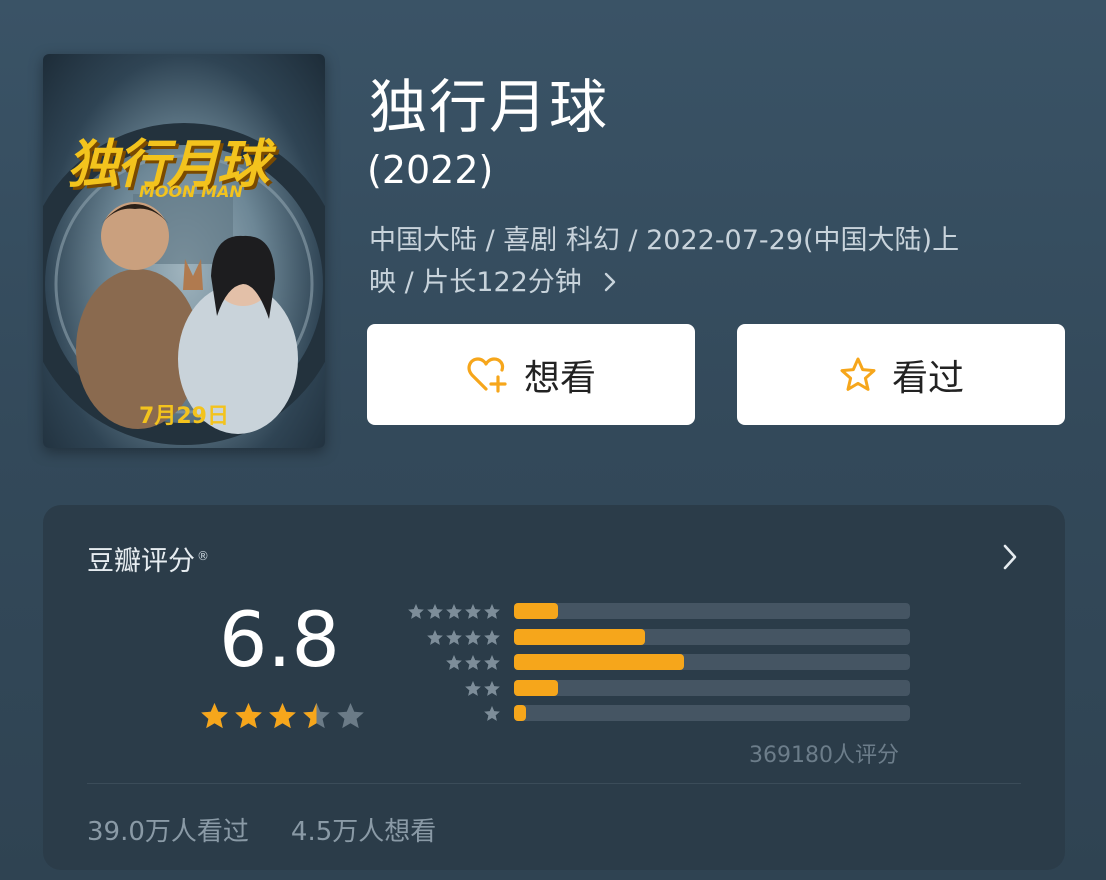  Describe the element at coordinates (141, 561) in the screenshot. I see `rating-label-text: 豆瓣评分` at that location.